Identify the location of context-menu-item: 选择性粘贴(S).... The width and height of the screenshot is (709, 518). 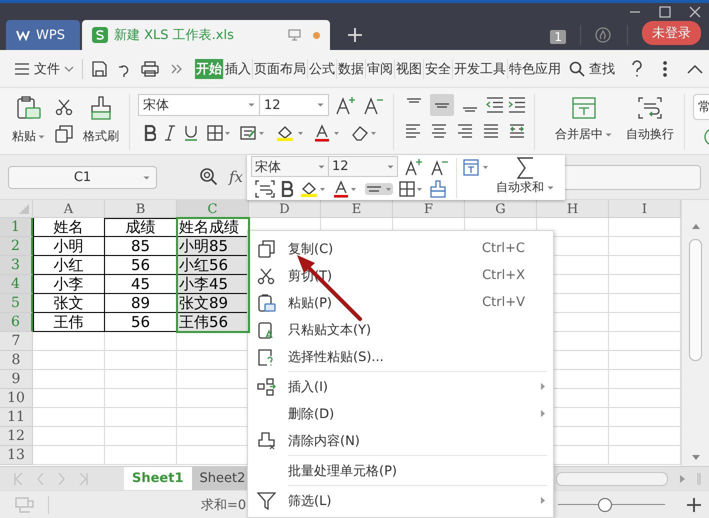
(400, 356).